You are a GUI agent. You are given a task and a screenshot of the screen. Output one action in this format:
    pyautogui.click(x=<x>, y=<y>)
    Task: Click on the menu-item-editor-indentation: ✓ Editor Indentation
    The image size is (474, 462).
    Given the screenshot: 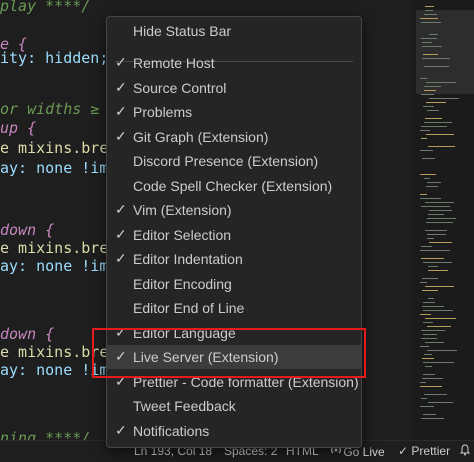 What is the action you would take?
    pyautogui.click(x=234, y=259)
    